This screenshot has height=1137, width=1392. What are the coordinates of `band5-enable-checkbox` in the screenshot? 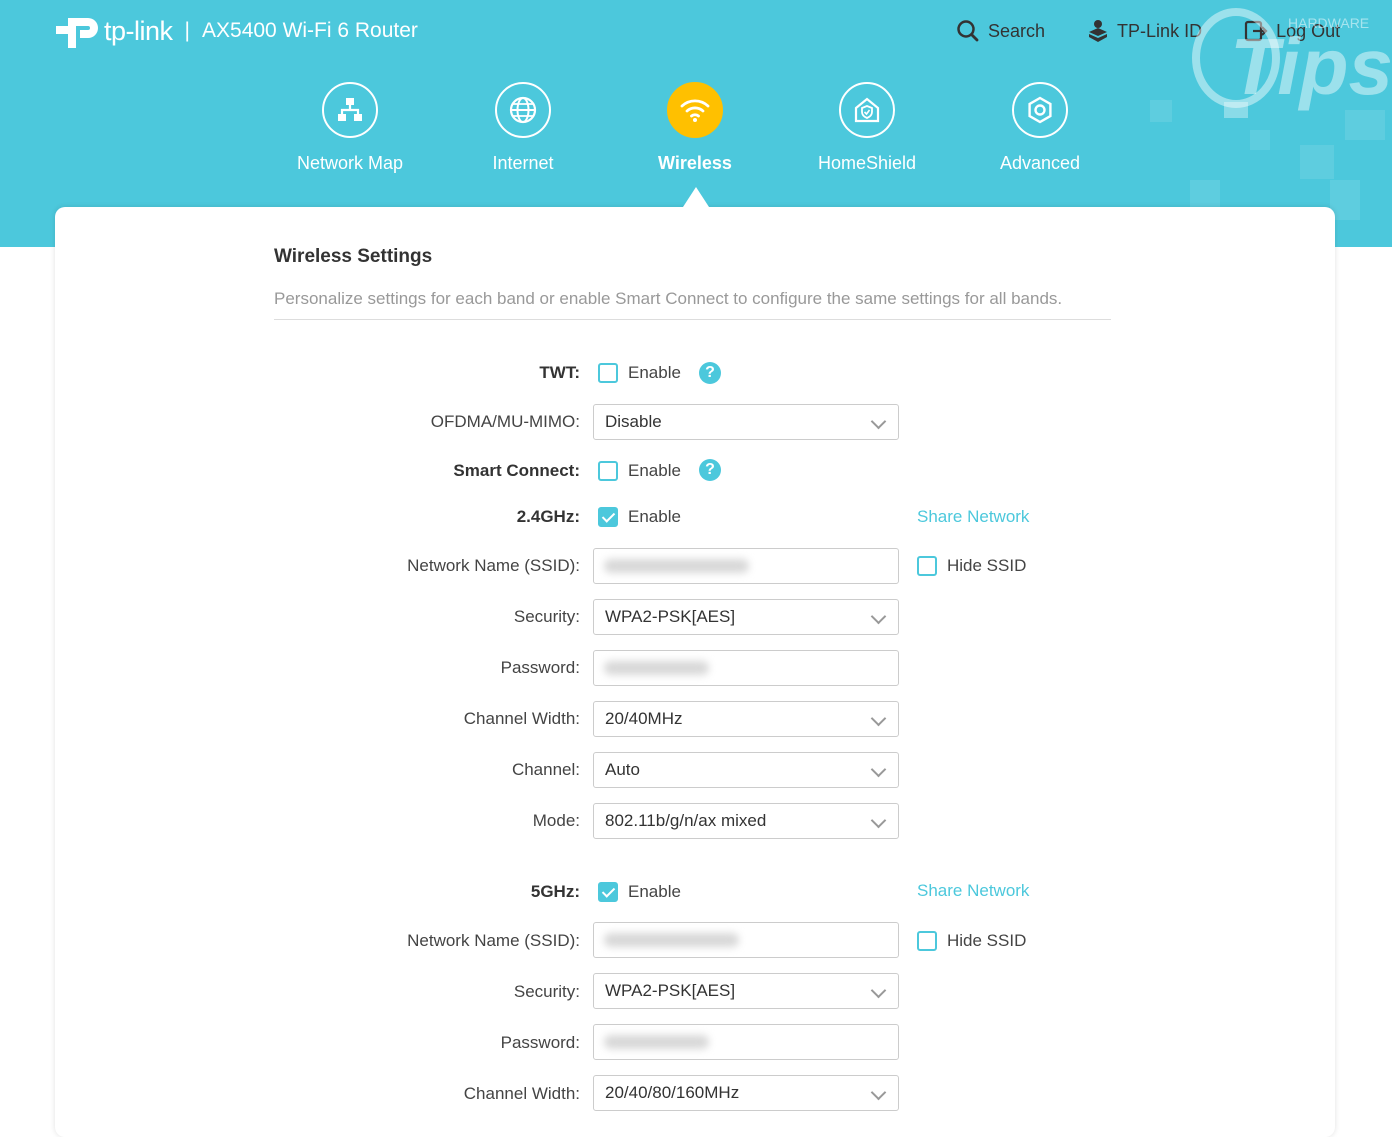 It's located at (608, 892).